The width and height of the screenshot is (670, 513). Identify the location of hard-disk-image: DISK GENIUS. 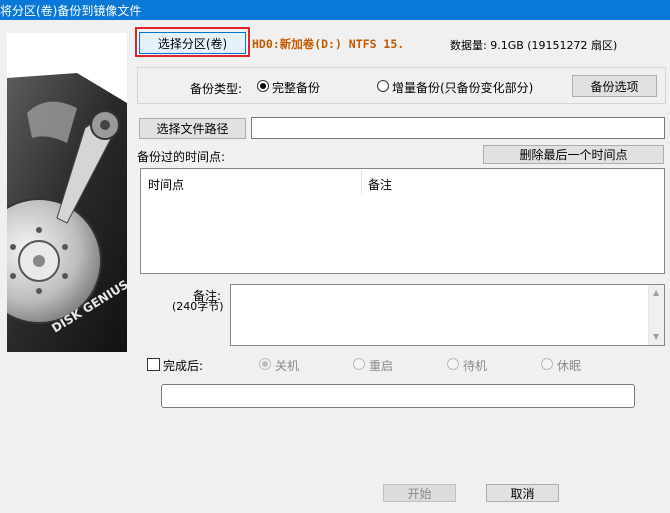
(67, 192).